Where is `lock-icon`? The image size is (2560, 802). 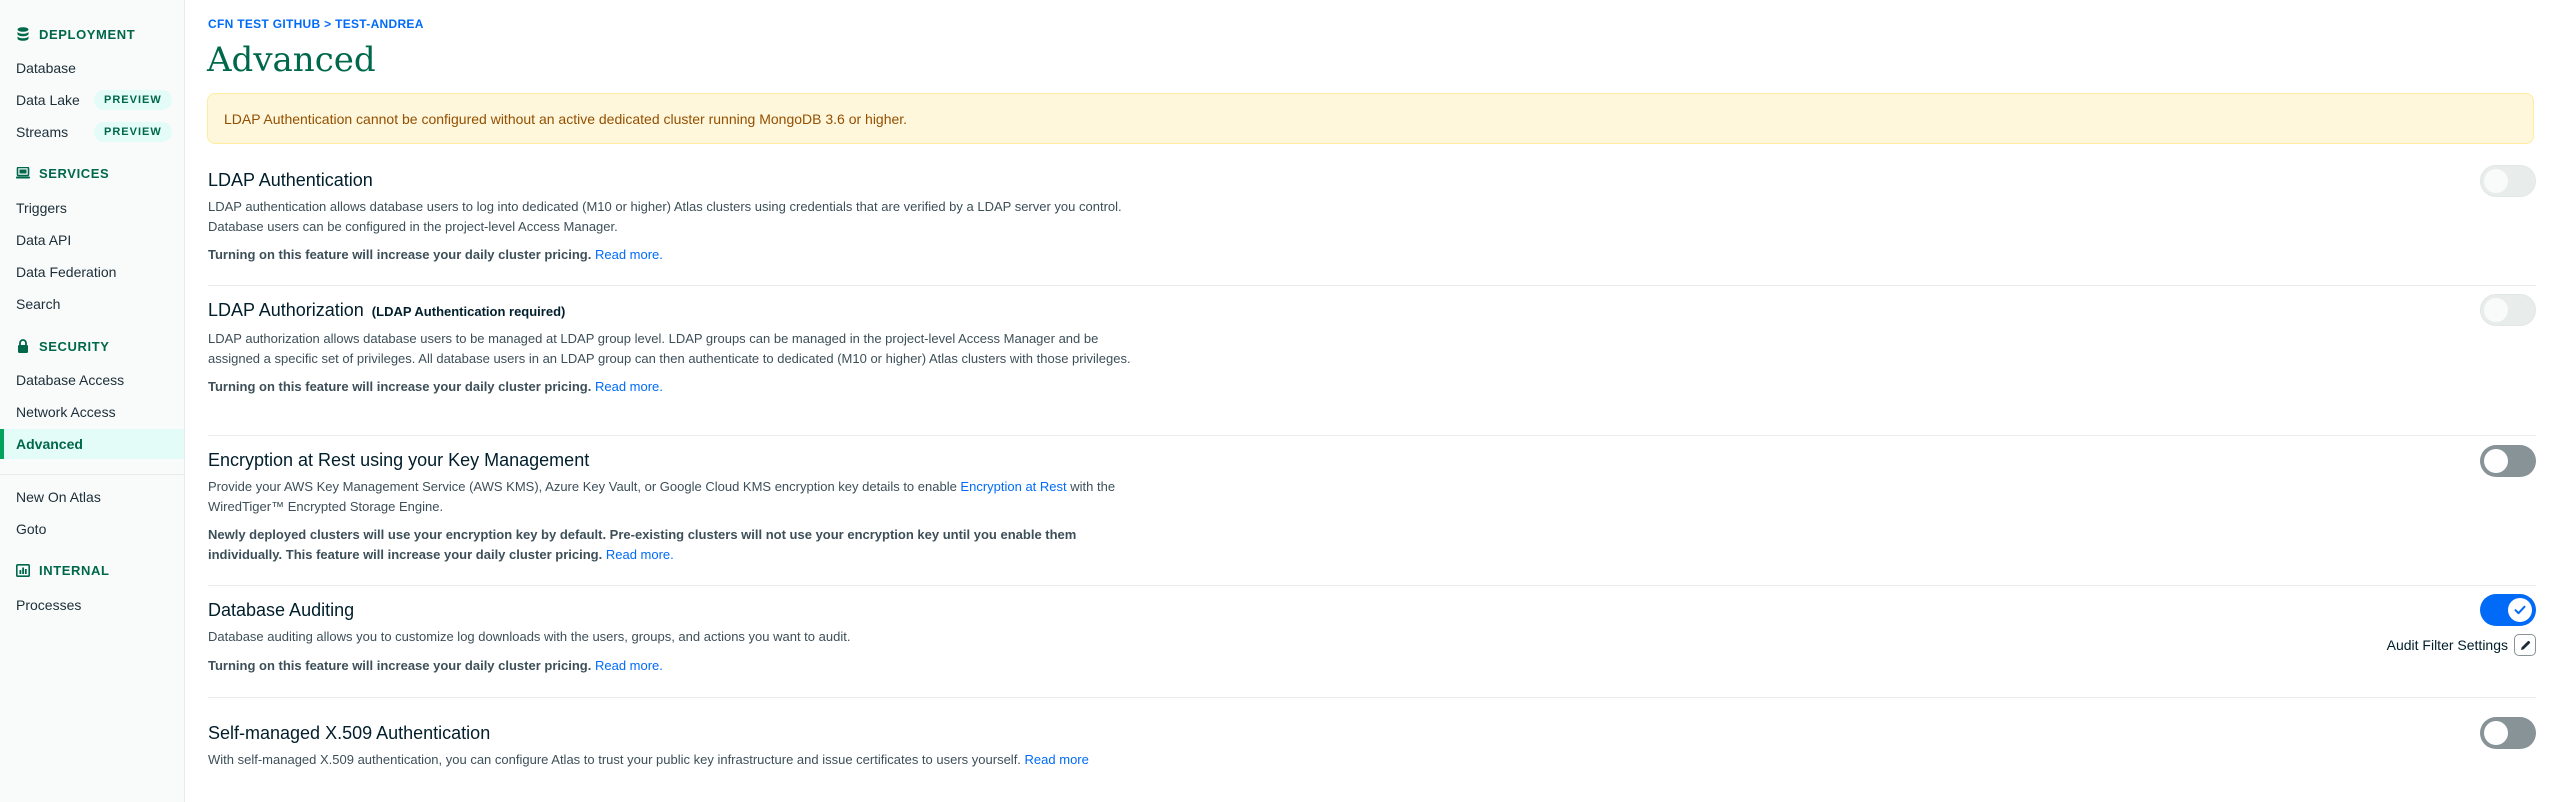 lock-icon is located at coordinates (23, 346).